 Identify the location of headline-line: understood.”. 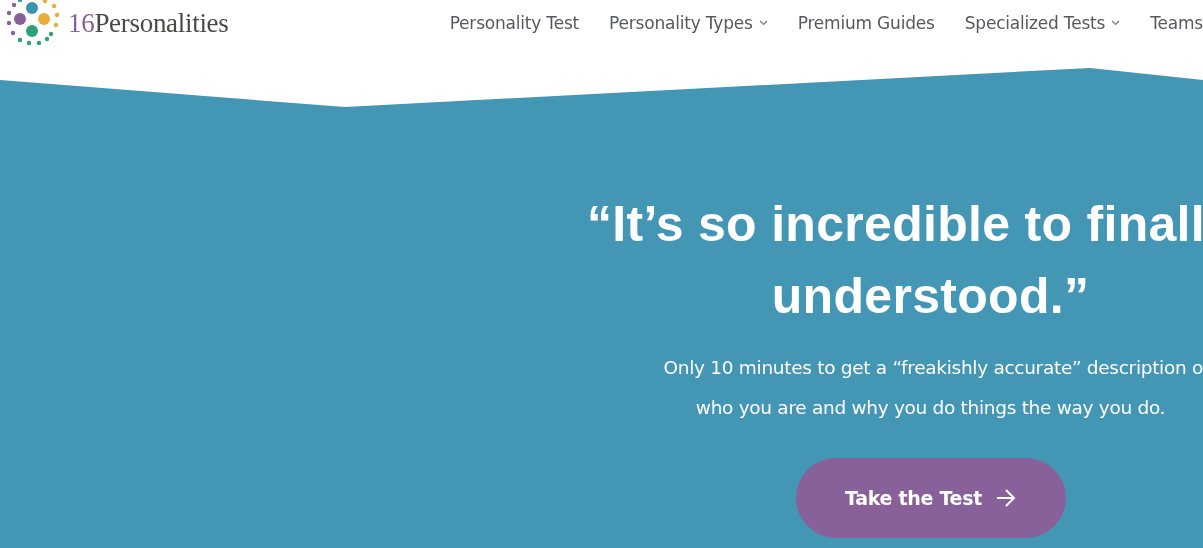
(930, 296).